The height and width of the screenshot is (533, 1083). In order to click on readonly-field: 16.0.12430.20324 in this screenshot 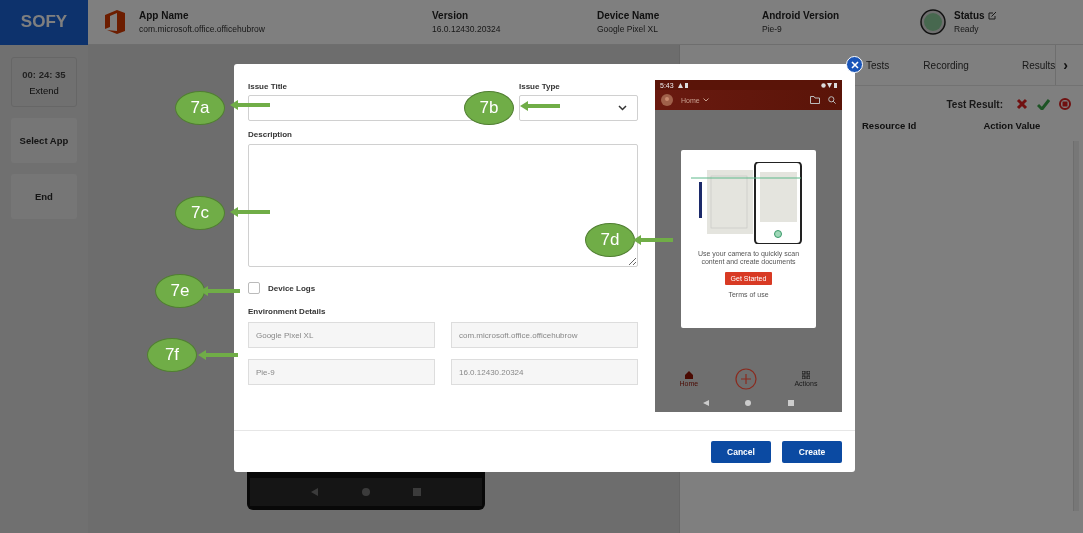, I will do `click(544, 372)`.